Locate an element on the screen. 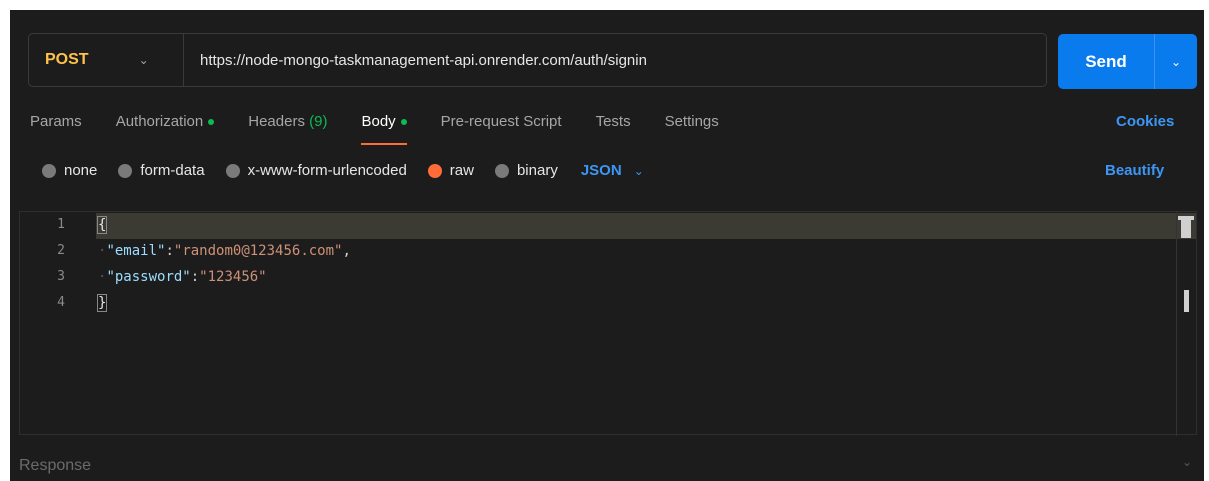  code-line: } is located at coordinates (223, 303).